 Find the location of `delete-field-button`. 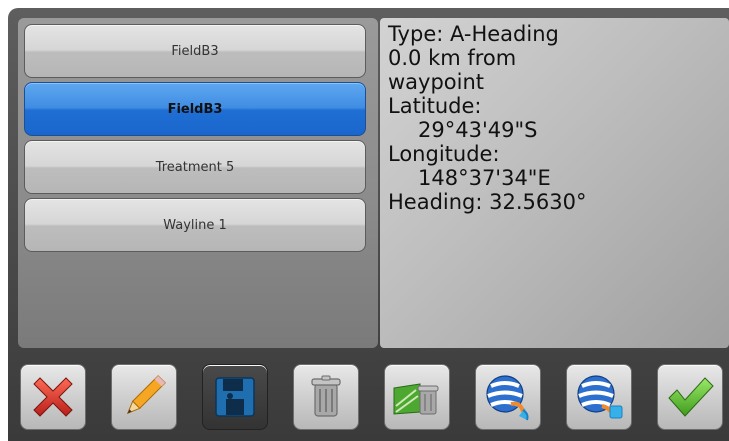

delete-field-button is located at coordinates (417, 397).